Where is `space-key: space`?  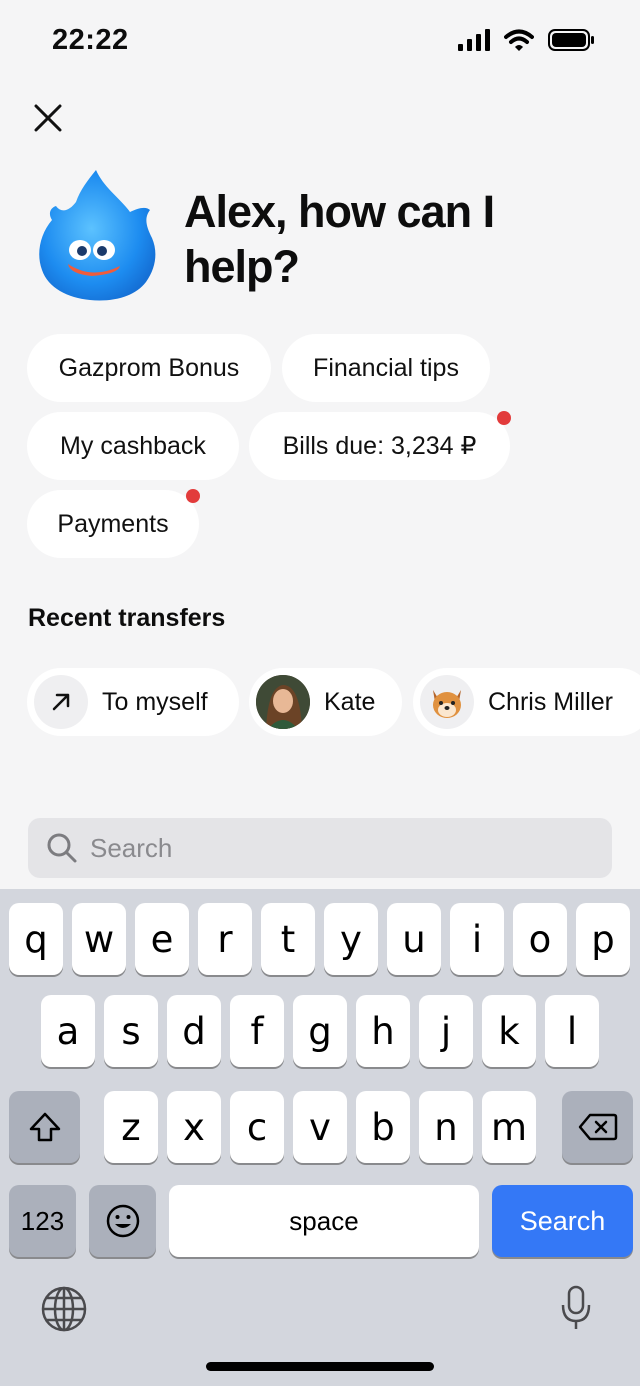 space-key: space is located at coordinates (324, 1221).